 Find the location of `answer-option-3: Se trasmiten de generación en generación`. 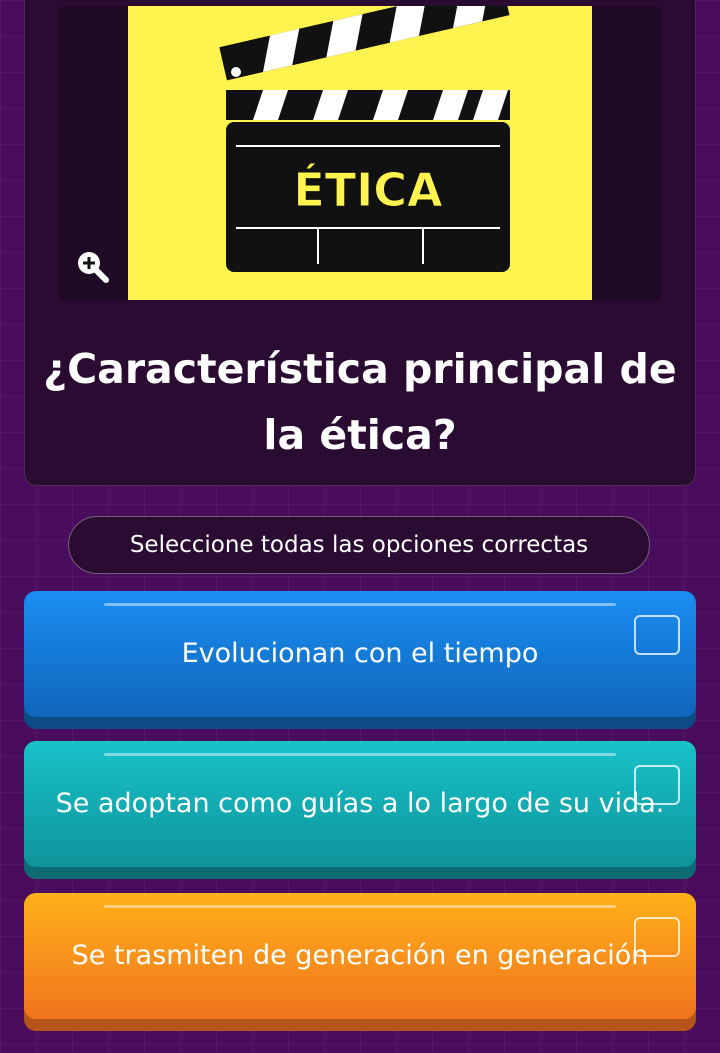

answer-option-3: Se trasmiten de generación en generación is located at coordinates (360, 962).